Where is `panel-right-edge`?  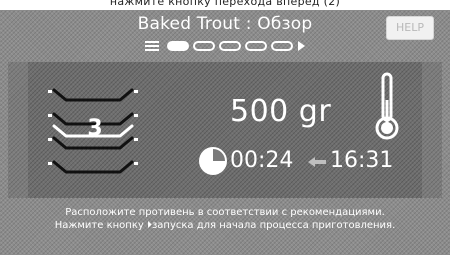 panel-right-edge is located at coordinates (432, 130).